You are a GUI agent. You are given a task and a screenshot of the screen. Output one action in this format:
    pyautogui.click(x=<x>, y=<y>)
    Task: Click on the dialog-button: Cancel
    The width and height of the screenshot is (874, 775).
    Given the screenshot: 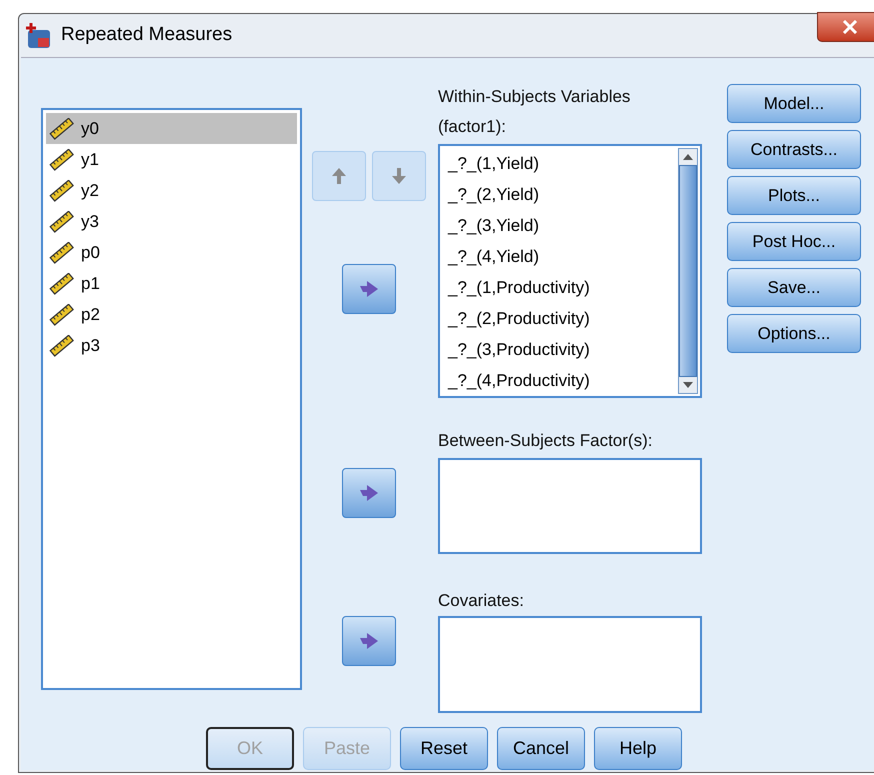 What is the action you would take?
    pyautogui.click(x=541, y=748)
    